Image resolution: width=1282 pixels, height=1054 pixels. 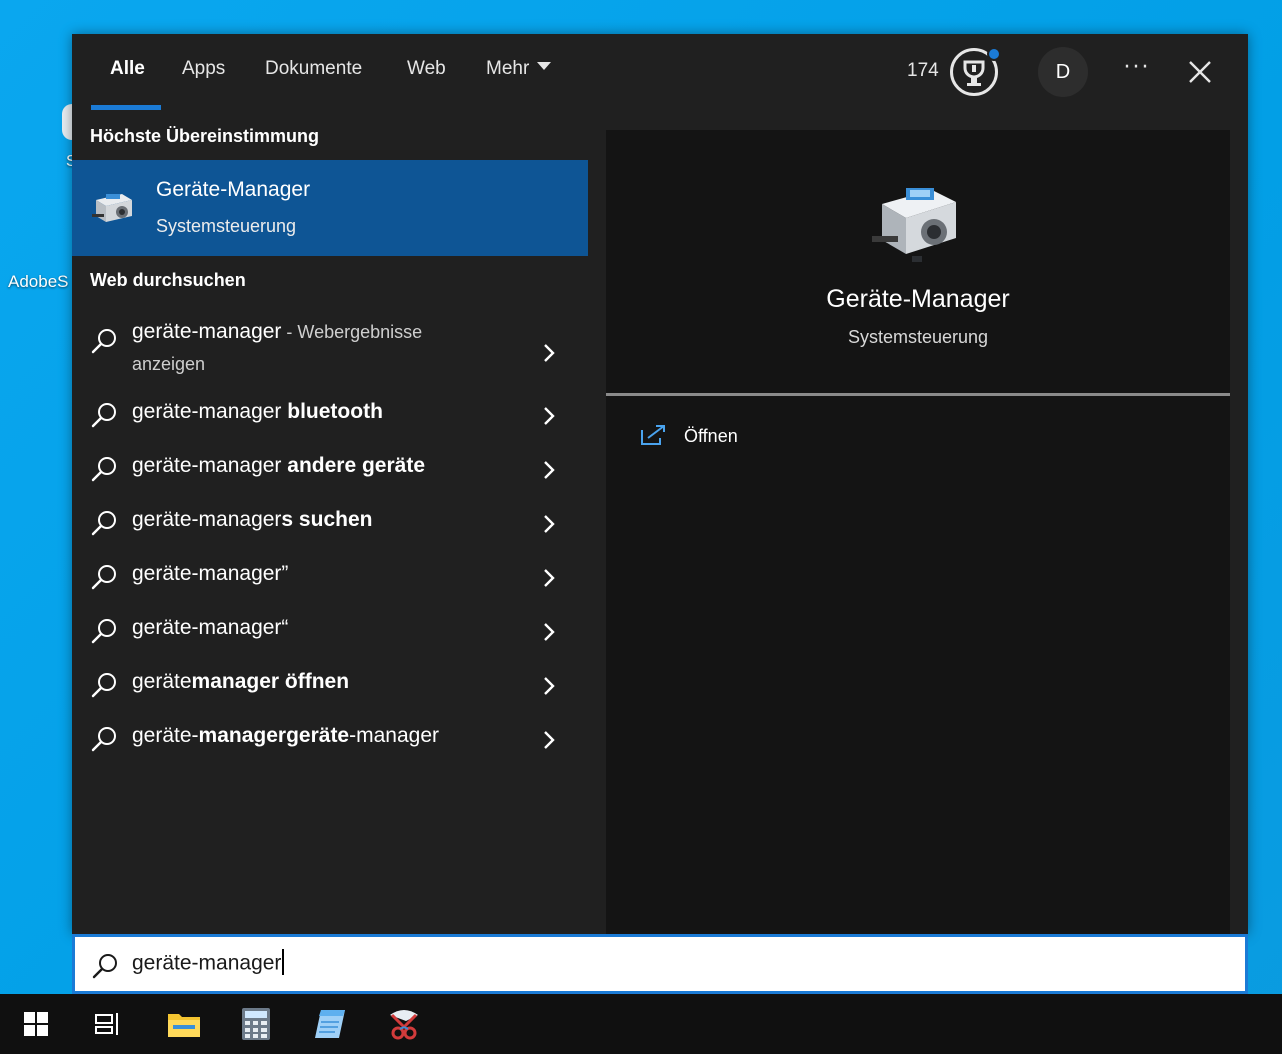 I want to click on rewards-points: 174, so click(x=923, y=71).